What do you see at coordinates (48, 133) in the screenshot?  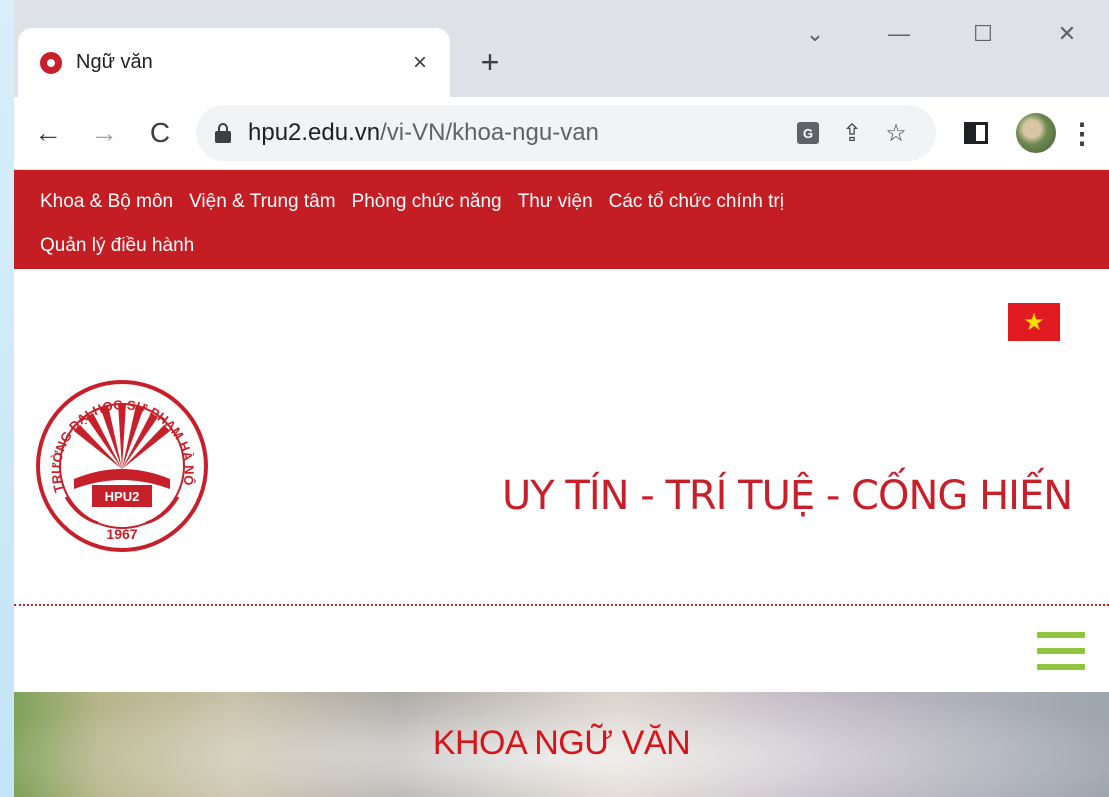 I see `back-button: ←` at bounding box center [48, 133].